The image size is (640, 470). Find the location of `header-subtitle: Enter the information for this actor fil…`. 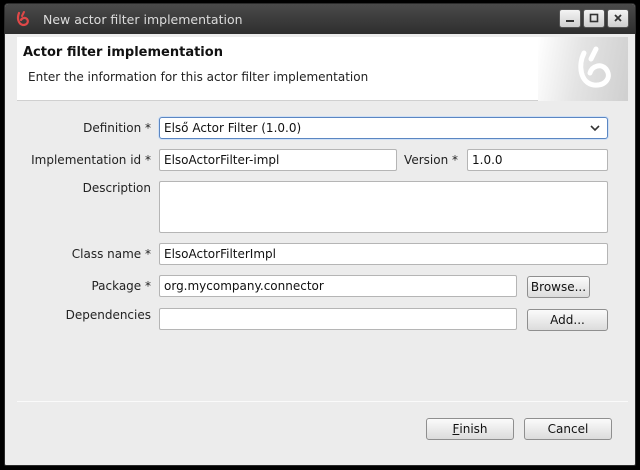

header-subtitle: Enter the information for this actor fil… is located at coordinates (198, 77).